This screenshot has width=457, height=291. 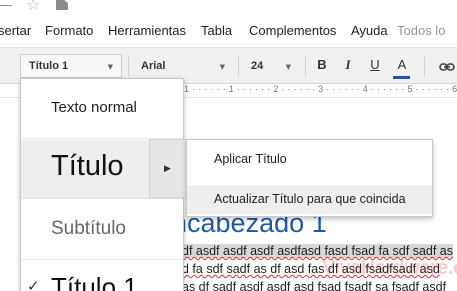 I want to click on font-select: Arial ▼, so click(x=183, y=66).